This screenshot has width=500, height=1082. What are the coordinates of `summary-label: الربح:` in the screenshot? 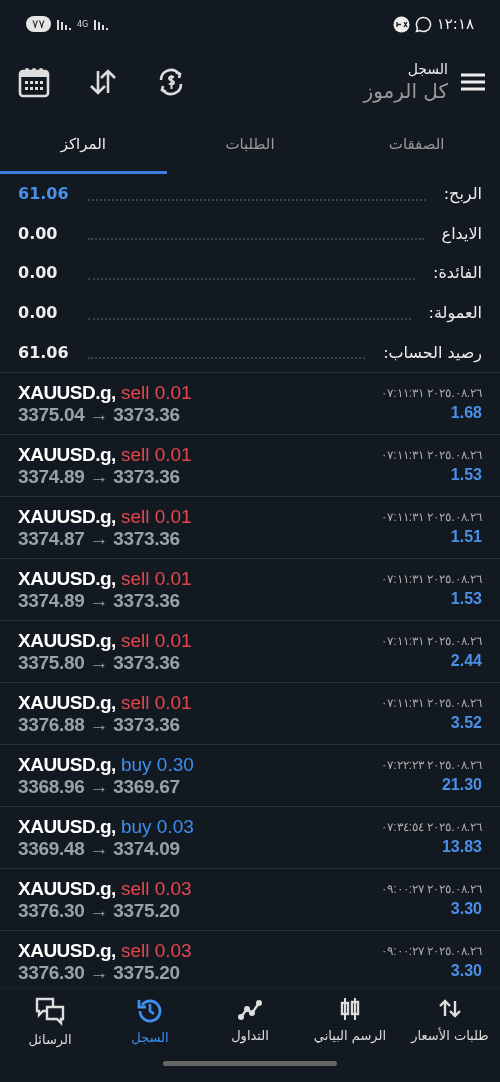 It's located at (462, 194).